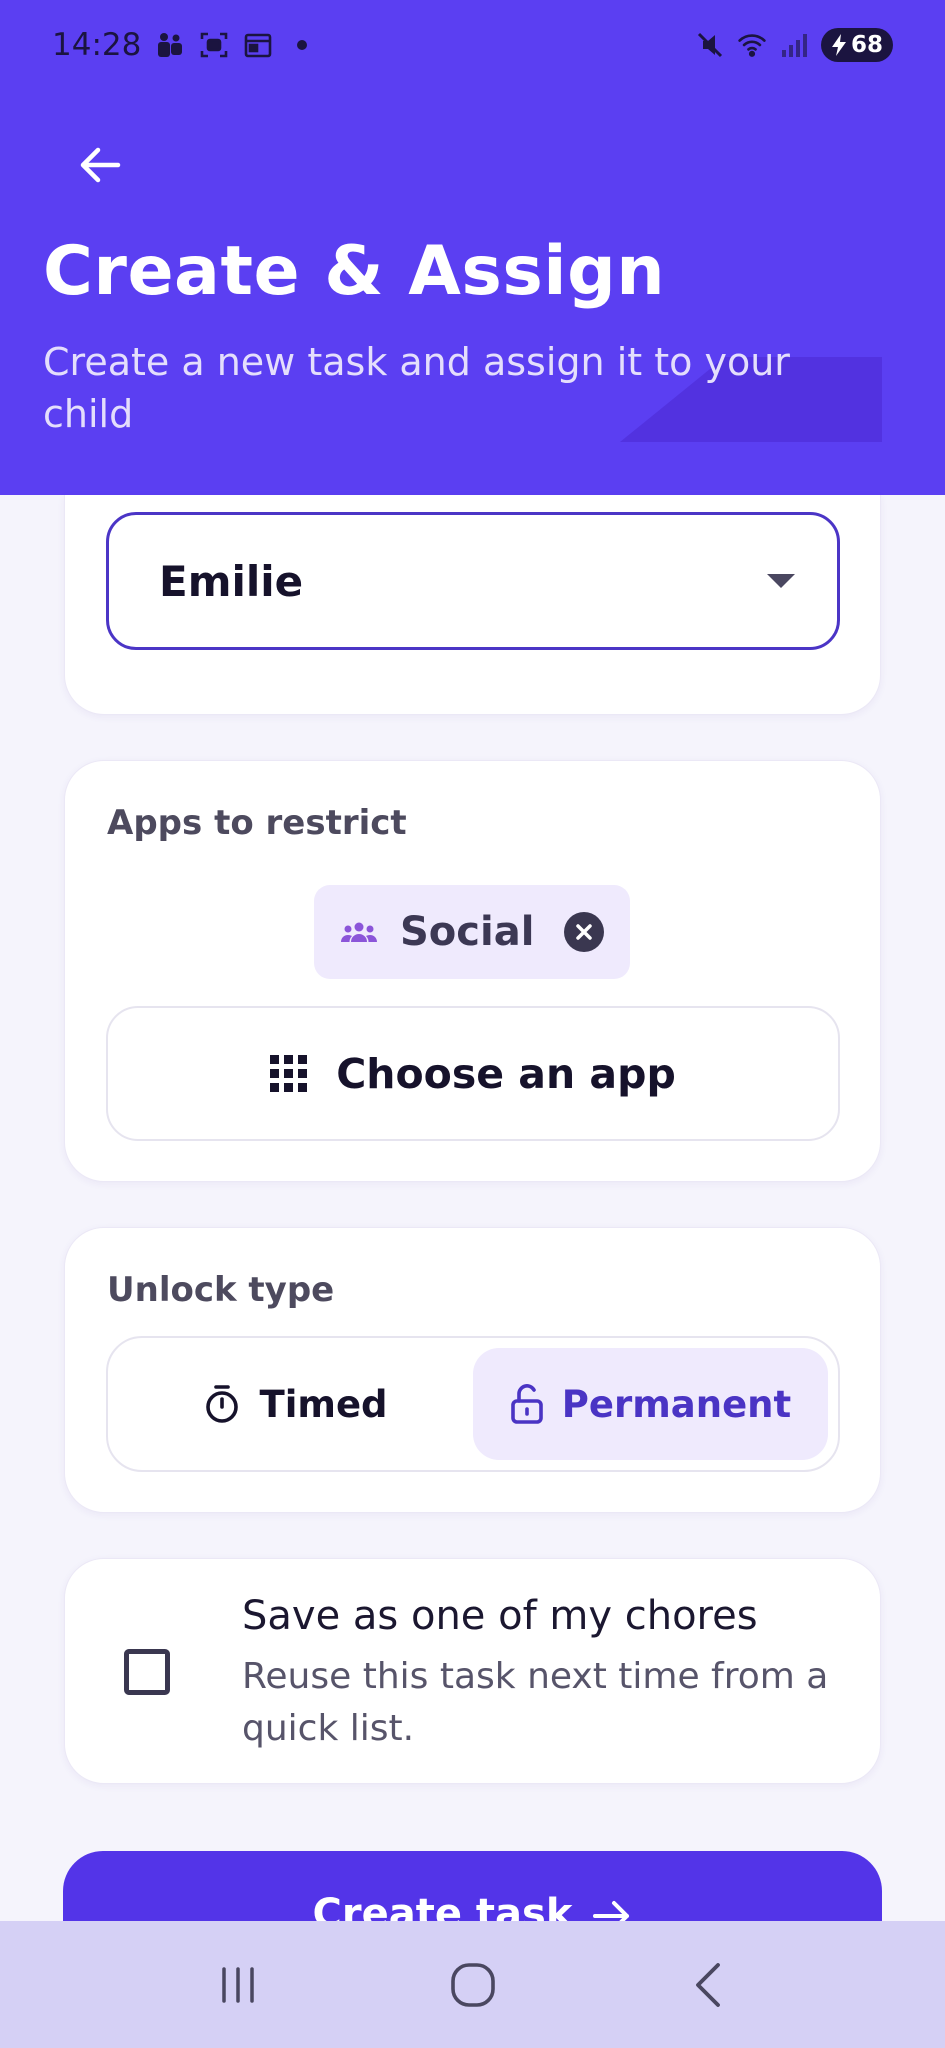 This screenshot has height=2048, width=945. Describe the element at coordinates (359, 932) in the screenshot. I see `people-group-icon` at that location.